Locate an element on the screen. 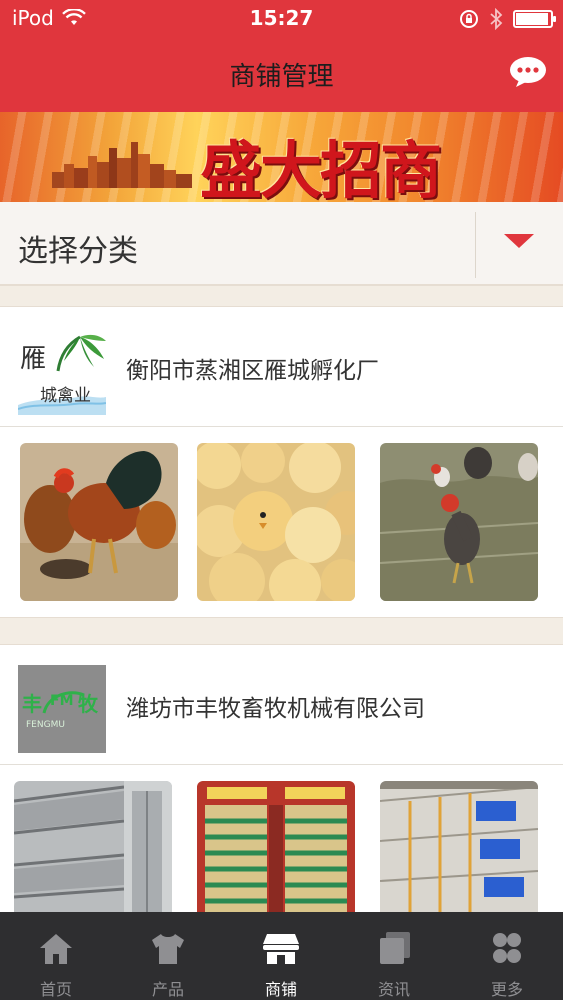 This screenshot has height=1000, width=563. news-icon is located at coordinates (395, 948).